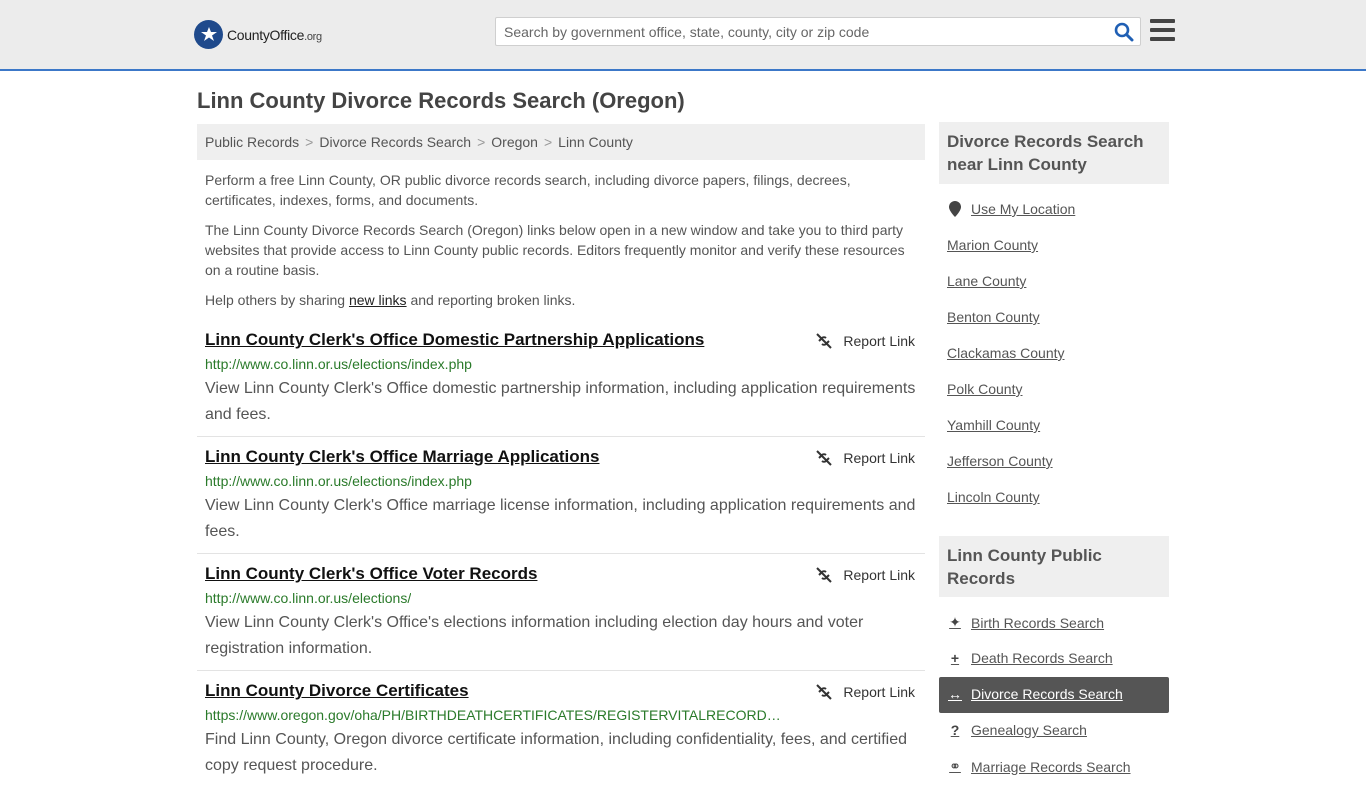 Image resolution: width=1366 pixels, height=788 pixels. What do you see at coordinates (955, 730) in the screenshot?
I see `question-icon: ?` at bounding box center [955, 730].